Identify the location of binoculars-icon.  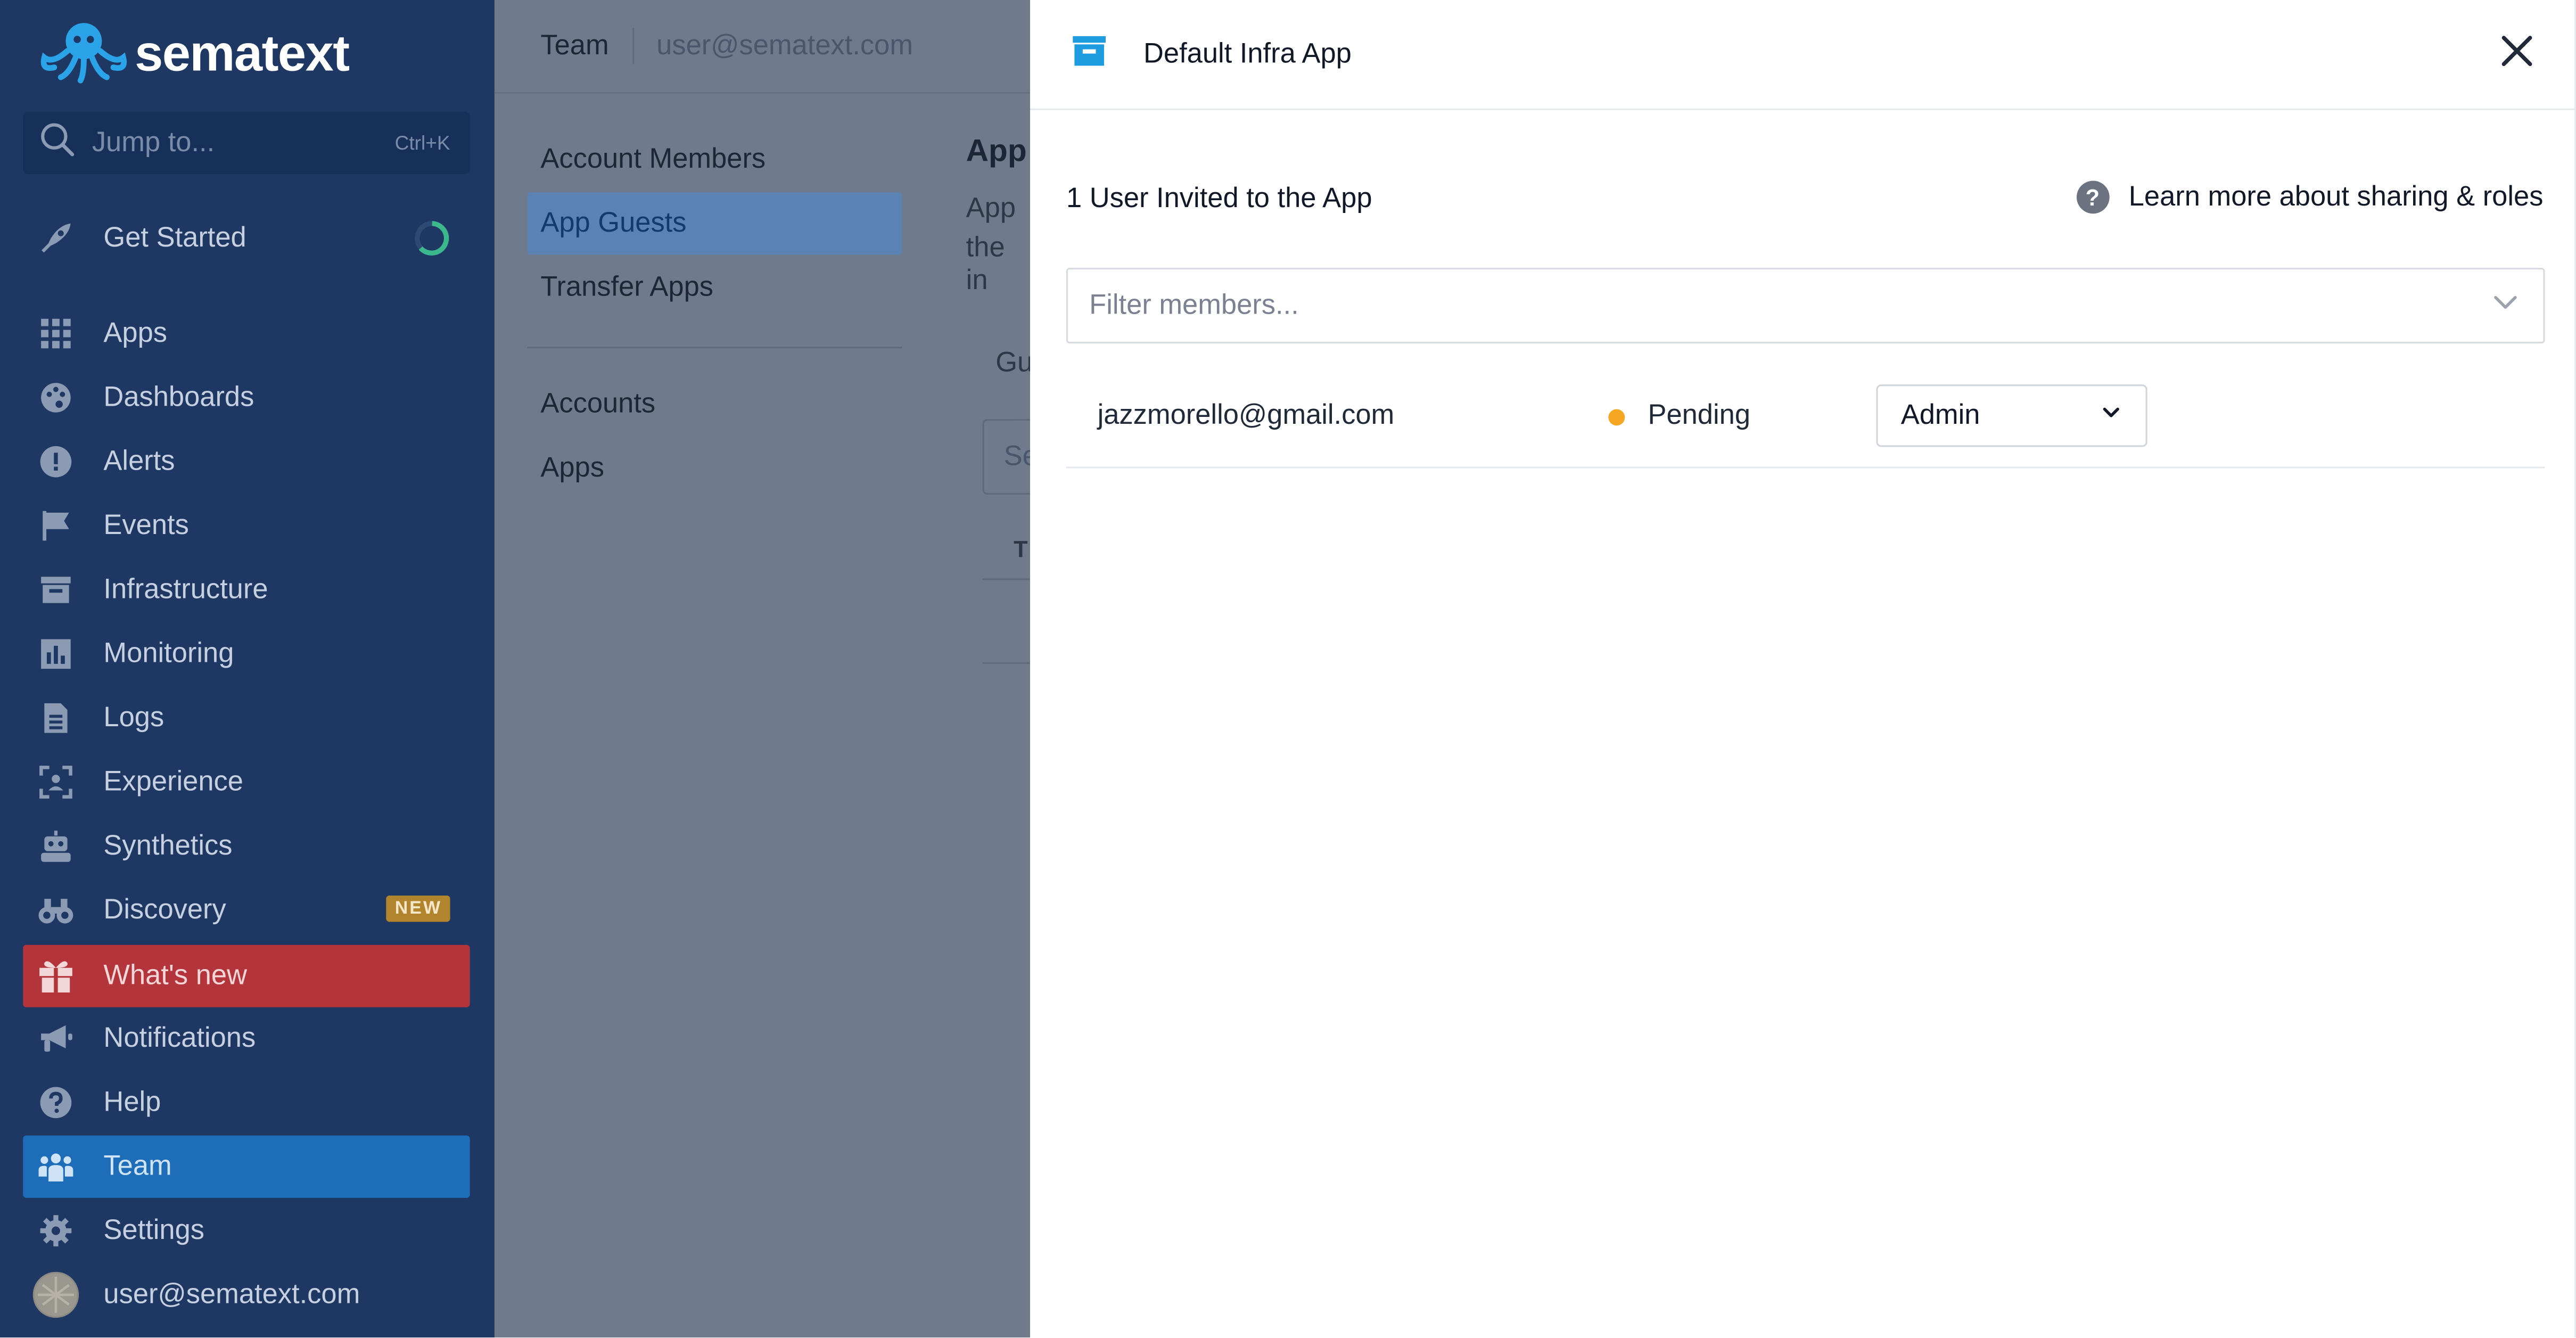
(56, 911).